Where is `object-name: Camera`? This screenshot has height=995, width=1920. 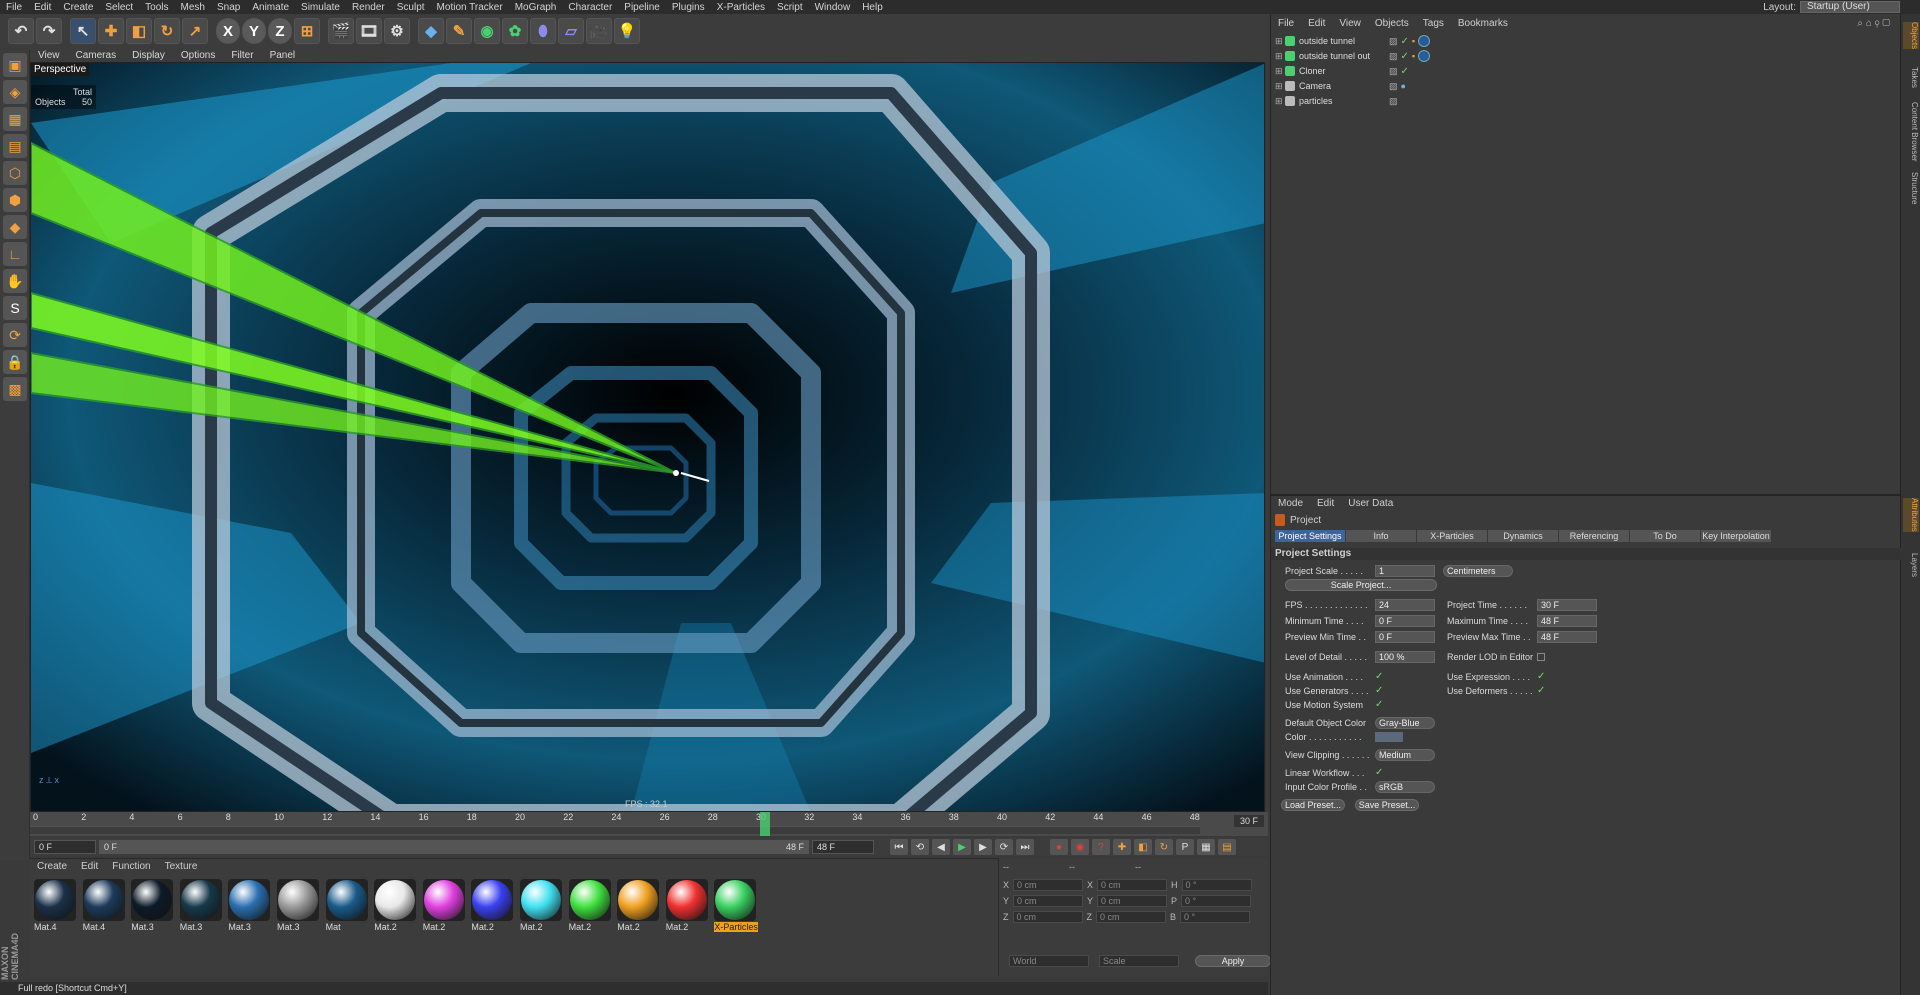 object-name: Camera is located at coordinates (1344, 86).